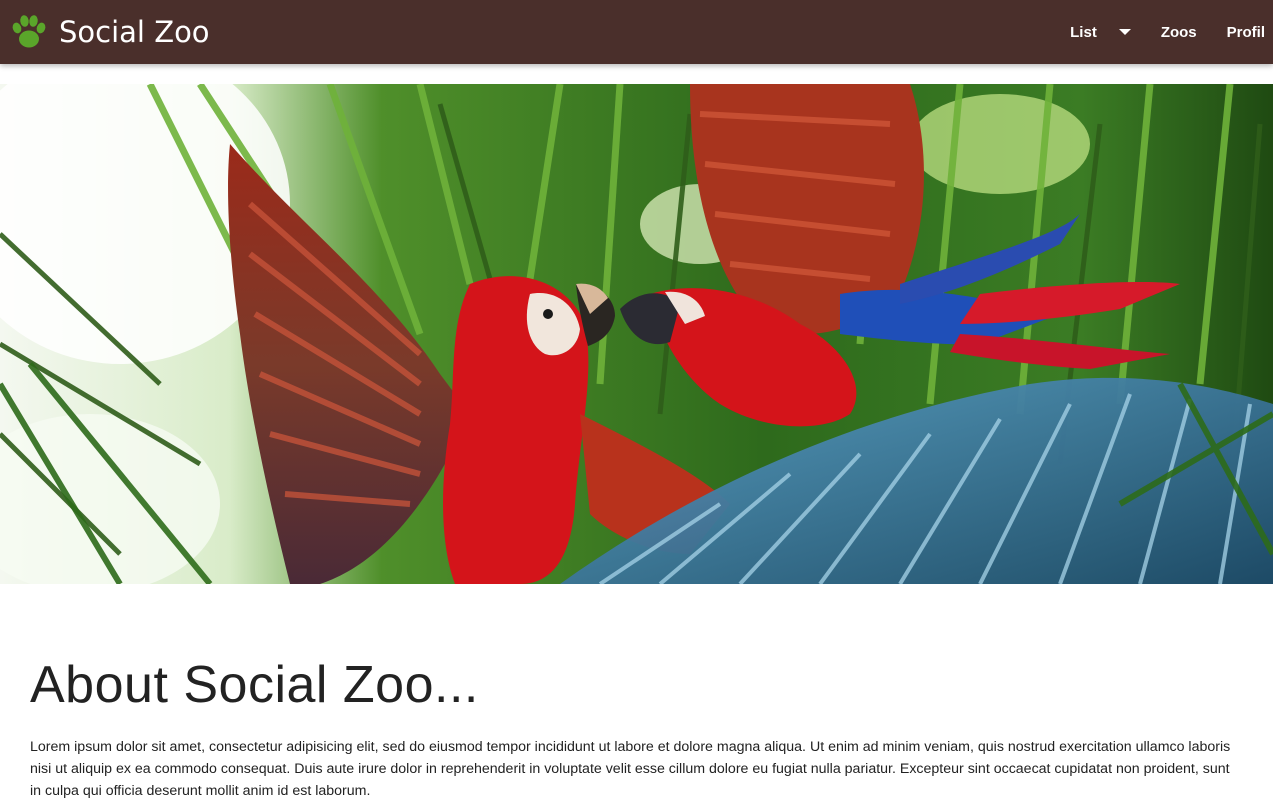 The width and height of the screenshot is (1273, 802). Describe the element at coordinates (1100, 32) in the screenshot. I see `nav-list-dropdown: List` at that location.